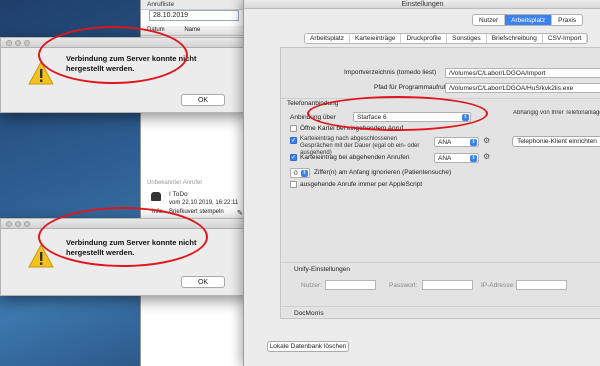 The height and width of the screenshot is (366, 600). Describe the element at coordinates (293, 140) in the screenshot. I see `entry-done-checkbox: ✓` at that location.